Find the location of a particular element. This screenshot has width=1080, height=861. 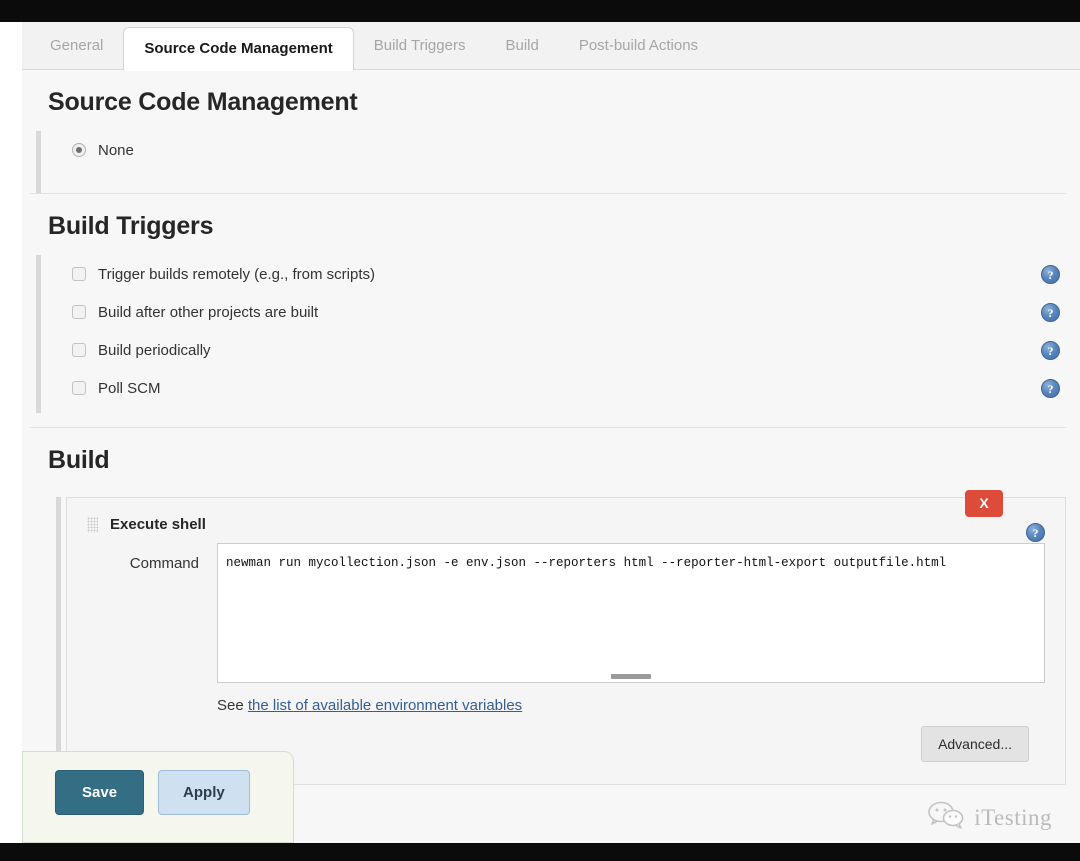

scm-options: None is located at coordinates (558, 162).